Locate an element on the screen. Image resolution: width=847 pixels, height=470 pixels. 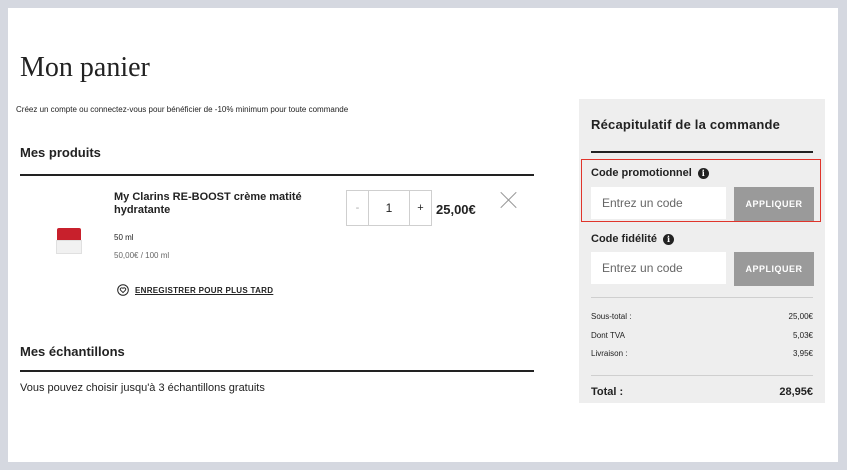
vat-row: Dont TVA 5,03€ is located at coordinates (702, 335).